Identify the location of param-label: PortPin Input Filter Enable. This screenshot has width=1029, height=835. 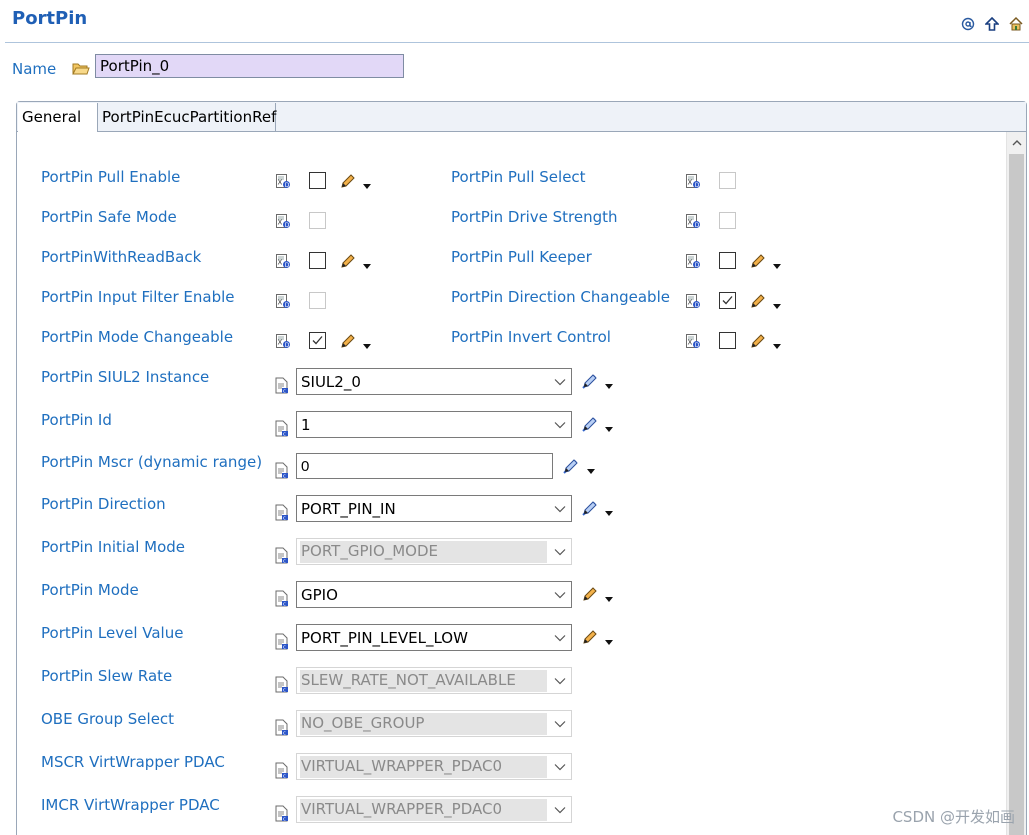
(138, 297).